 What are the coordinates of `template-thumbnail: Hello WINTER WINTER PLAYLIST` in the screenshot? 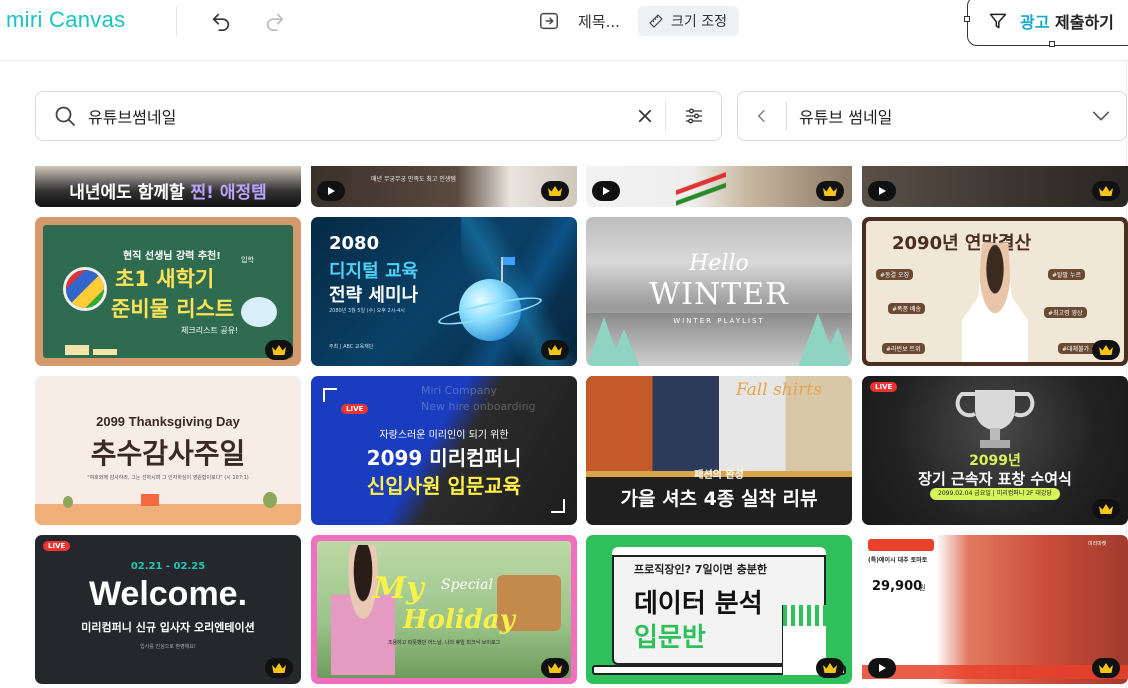 It's located at (719, 291).